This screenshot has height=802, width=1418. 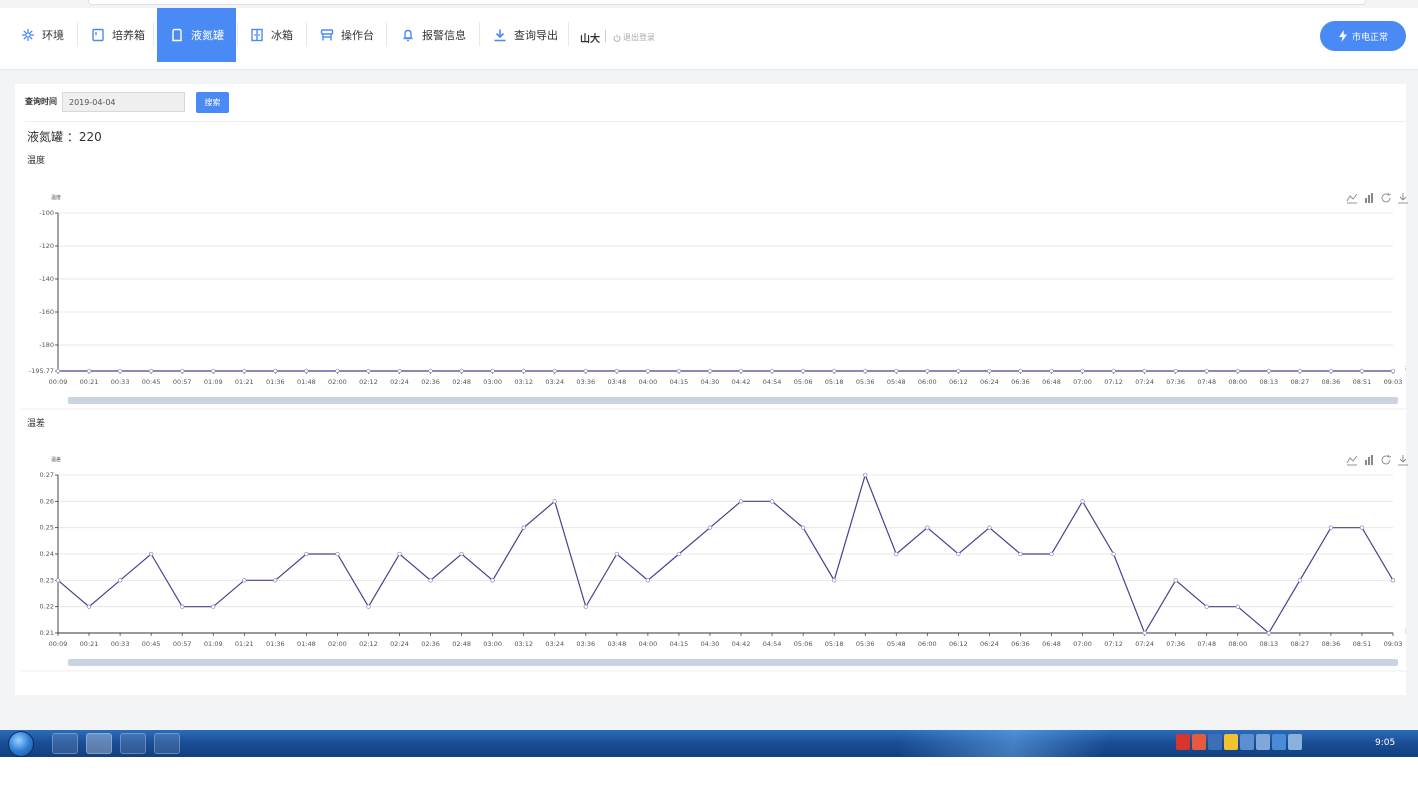 I want to click on user-name: 山大, so click(x=590, y=39).